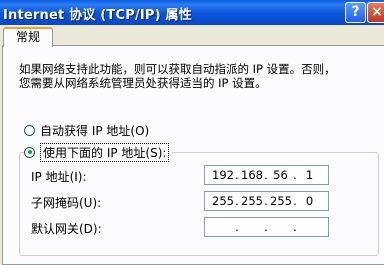 The height and width of the screenshot is (265, 384). I want to click on ip-octet-2: 168, so click(252, 175).